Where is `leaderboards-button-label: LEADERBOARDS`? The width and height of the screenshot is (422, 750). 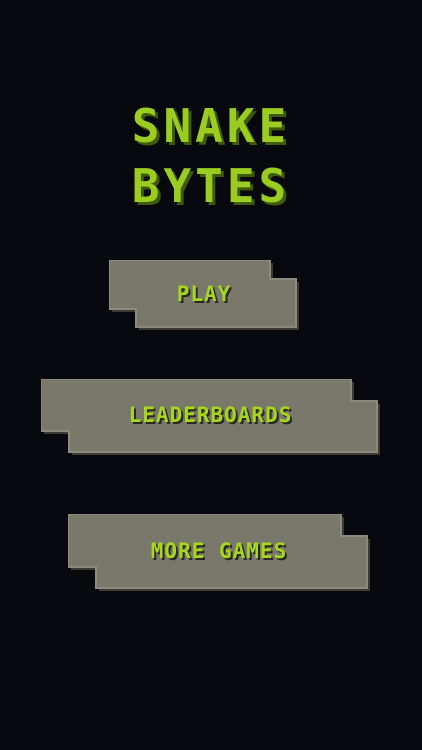 leaderboards-button-label: LEADERBOARDS is located at coordinates (210, 415).